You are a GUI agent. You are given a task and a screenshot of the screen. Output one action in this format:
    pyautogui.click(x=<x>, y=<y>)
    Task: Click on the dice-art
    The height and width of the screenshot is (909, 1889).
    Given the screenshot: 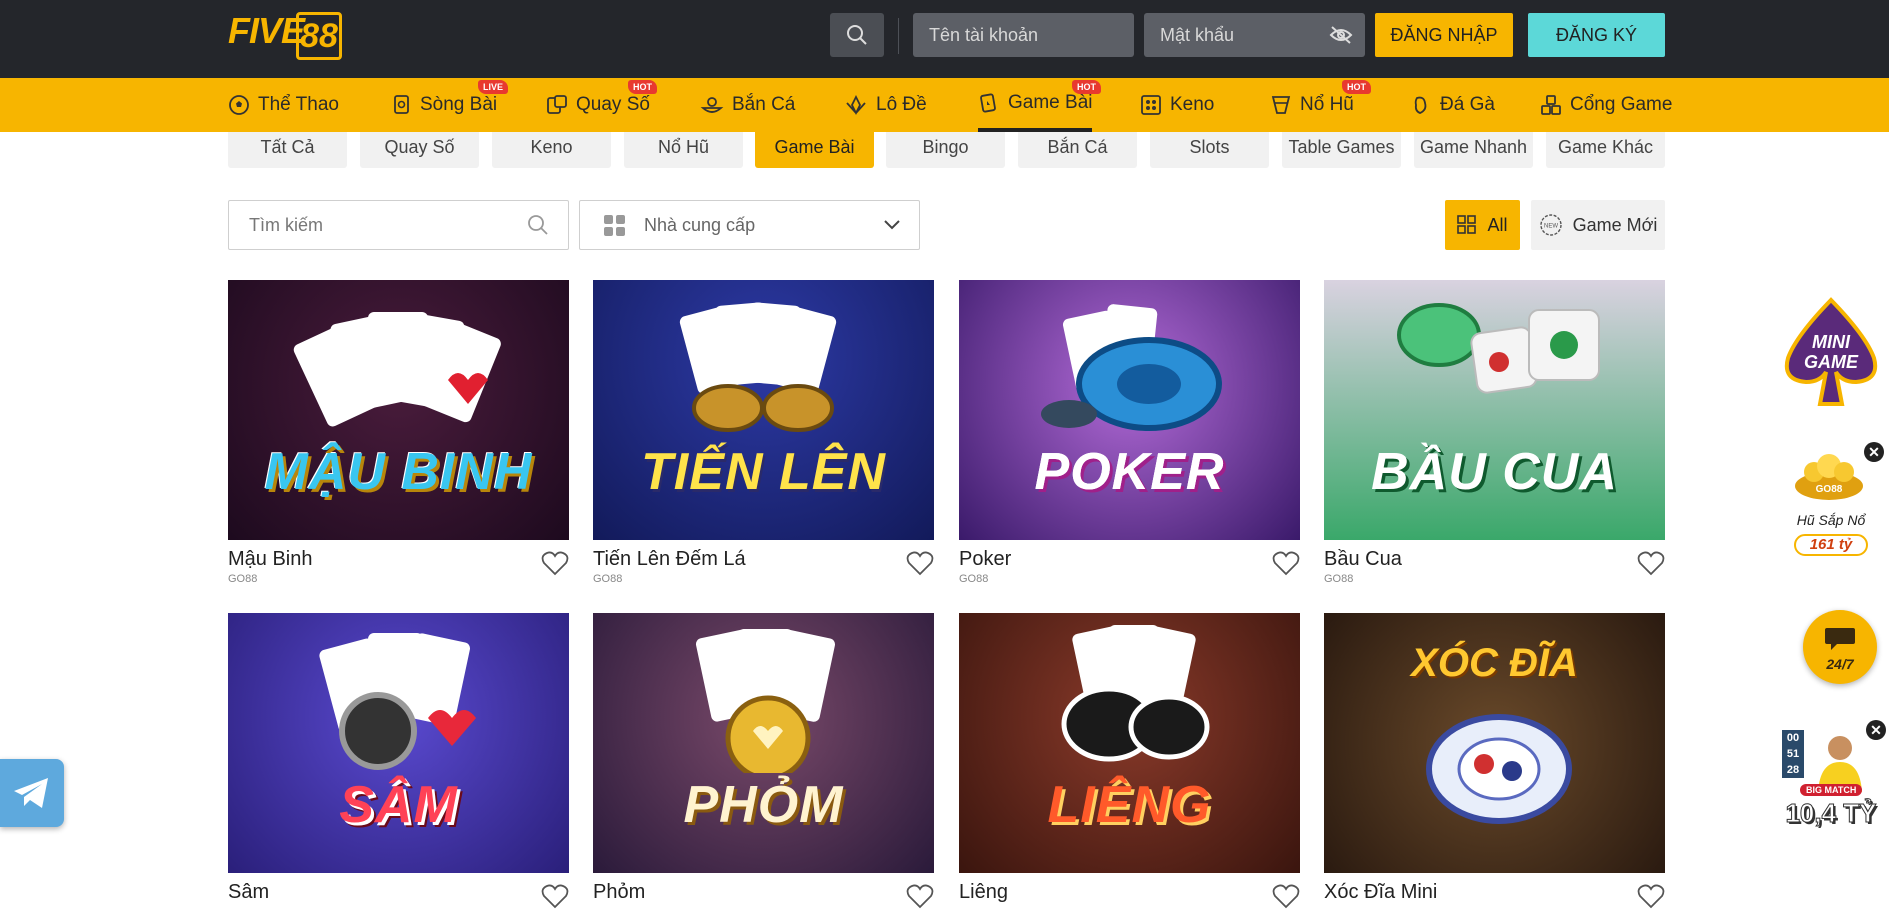 What is the action you would take?
    pyautogui.click(x=1498, y=348)
    